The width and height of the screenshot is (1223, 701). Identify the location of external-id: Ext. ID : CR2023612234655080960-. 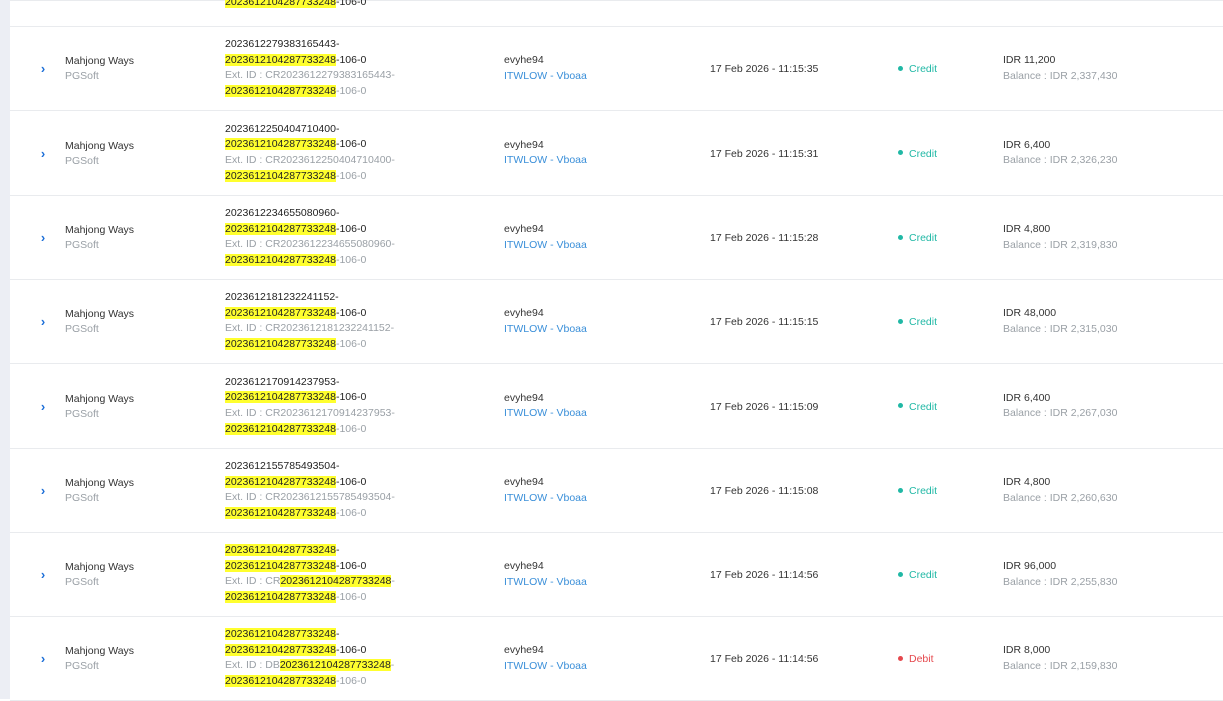
(310, 244).